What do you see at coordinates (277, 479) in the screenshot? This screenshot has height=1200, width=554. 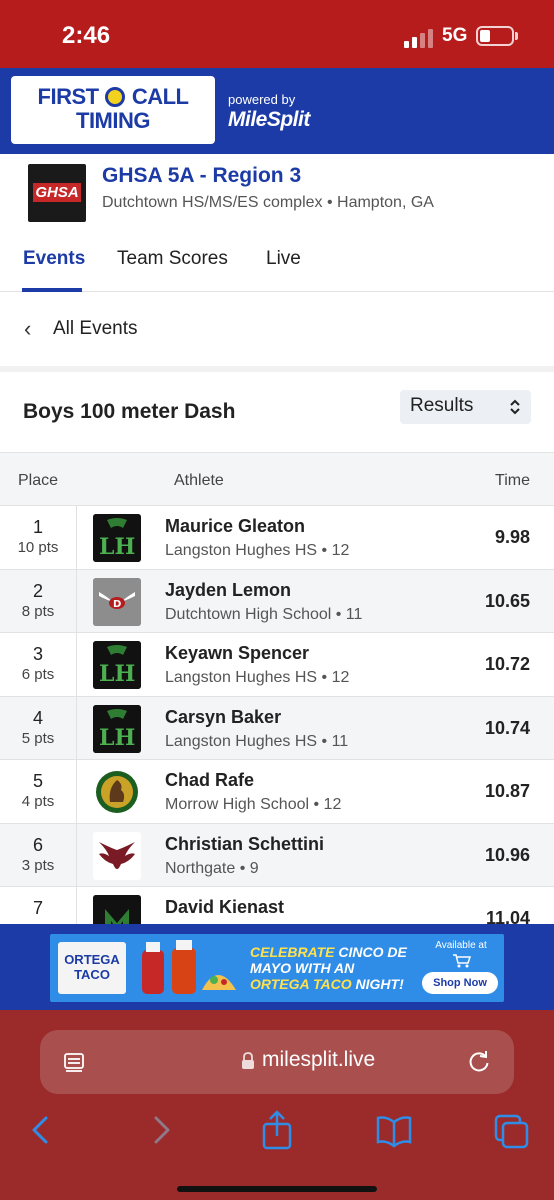 I see `results-table-header: Place Athlete Time` at bounding box center [277, 479].